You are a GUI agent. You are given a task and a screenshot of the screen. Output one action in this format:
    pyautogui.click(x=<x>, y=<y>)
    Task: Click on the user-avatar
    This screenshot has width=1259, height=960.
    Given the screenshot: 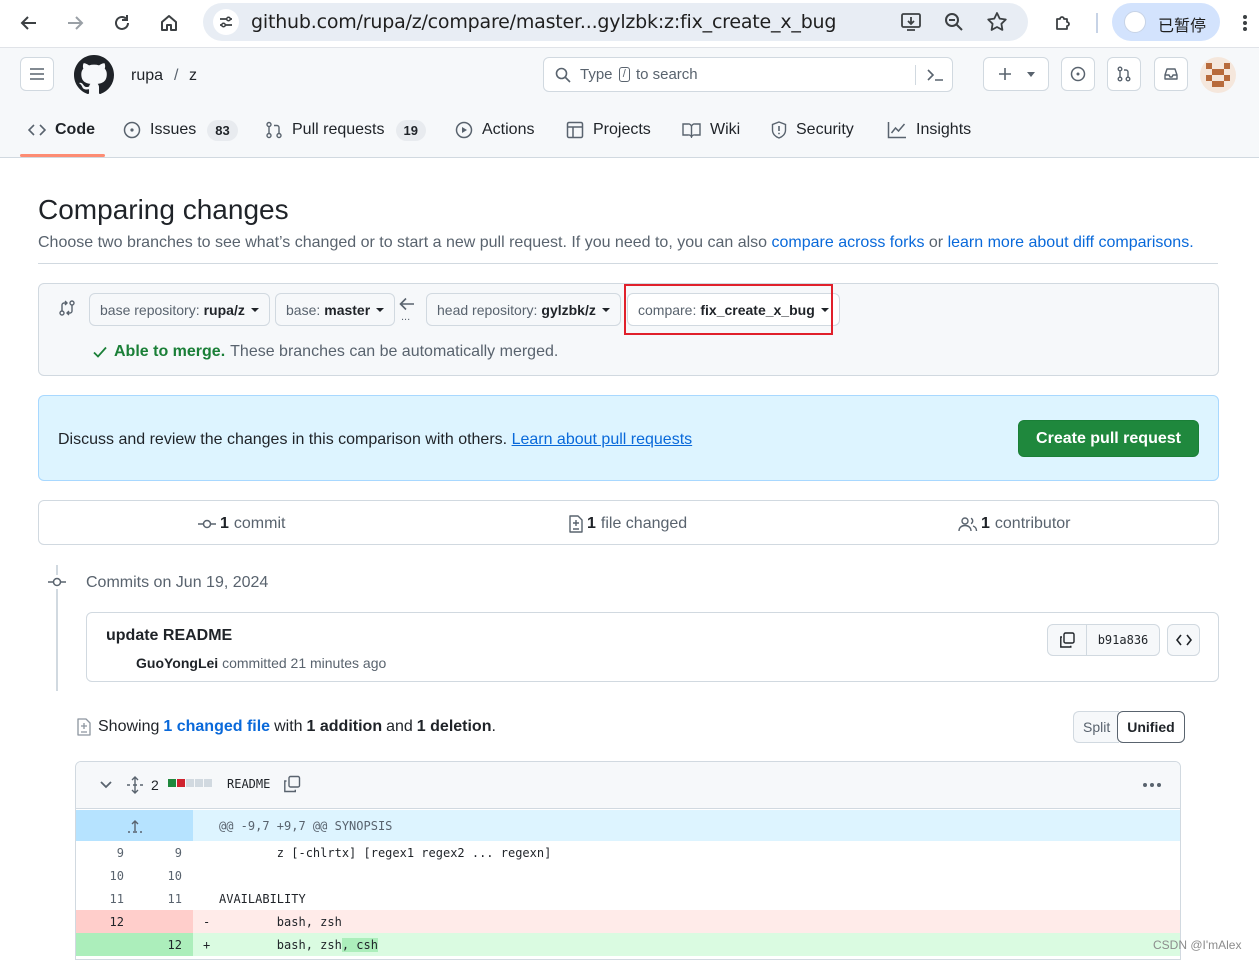 What is the action you would take?
    pyautogui.click(x=1218, y=75)
    